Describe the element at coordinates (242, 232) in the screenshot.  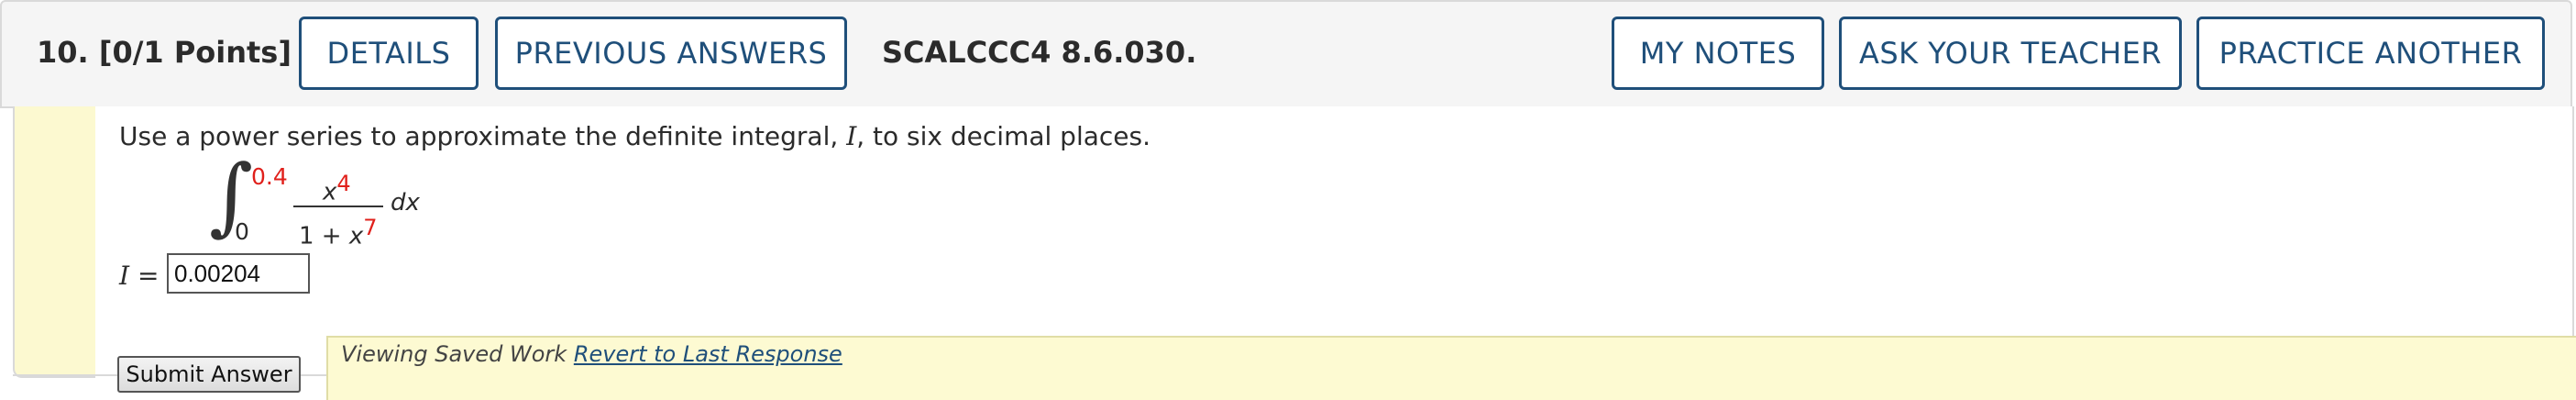
I see `integral-lower-limit: 0` at that location.